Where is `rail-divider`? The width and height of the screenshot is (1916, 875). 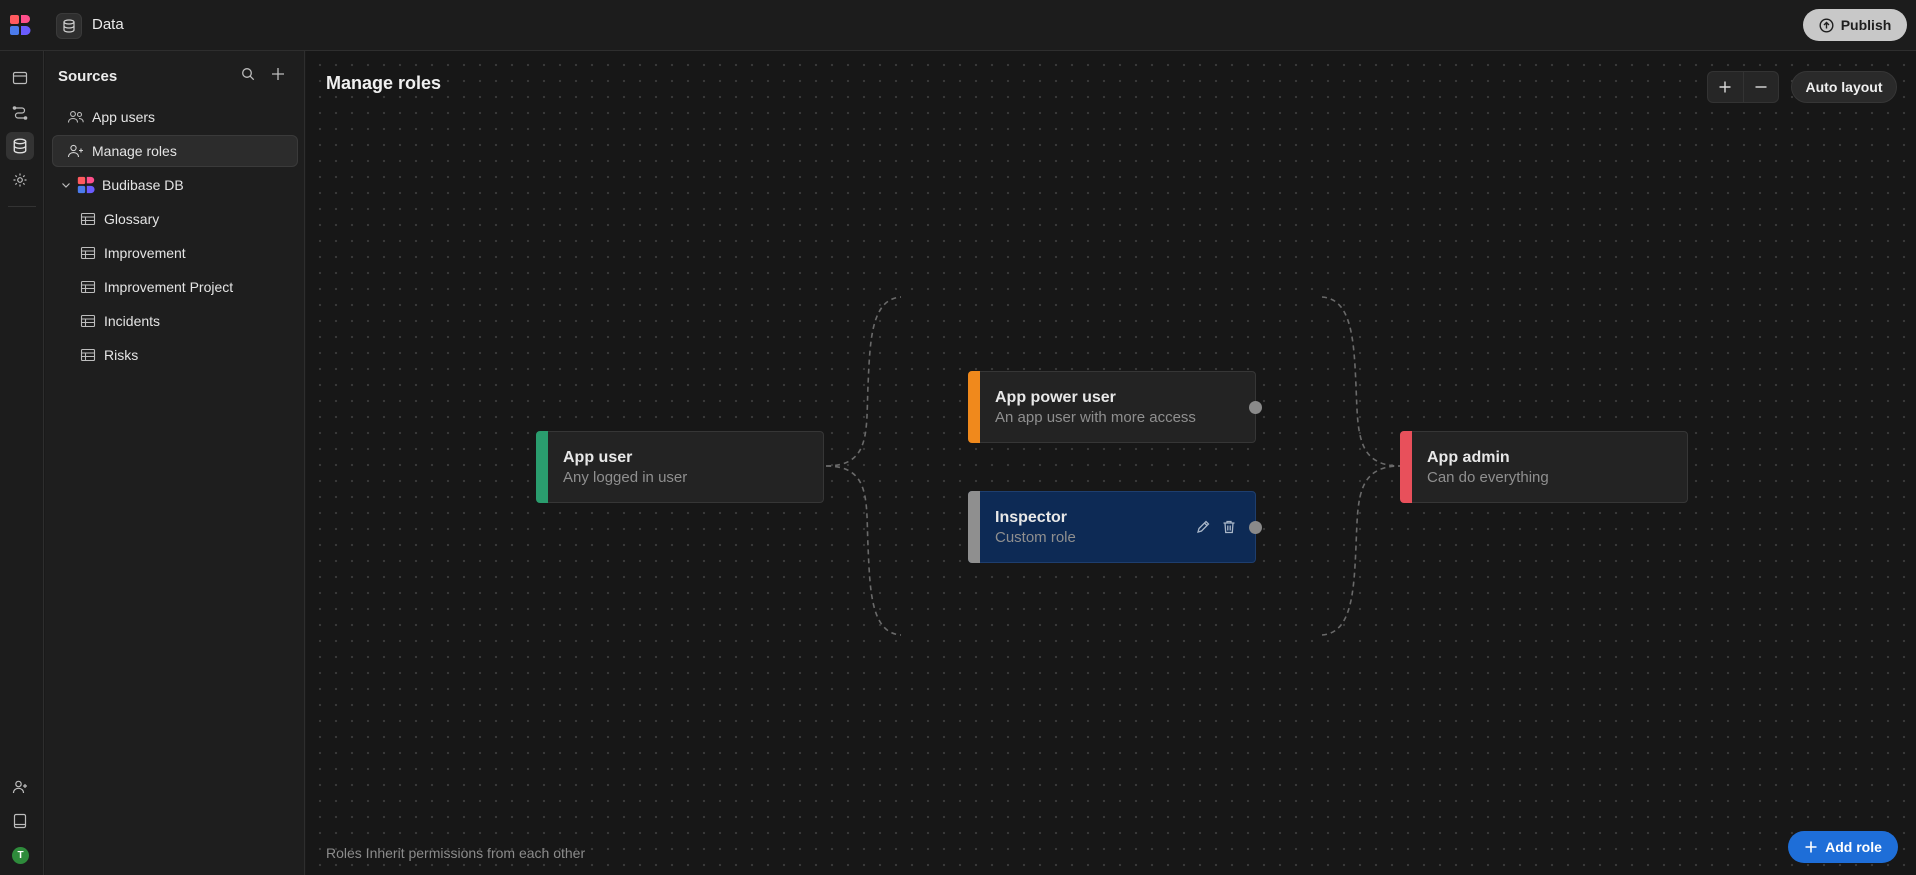 rail-divider is located at coordinates (22, 206).